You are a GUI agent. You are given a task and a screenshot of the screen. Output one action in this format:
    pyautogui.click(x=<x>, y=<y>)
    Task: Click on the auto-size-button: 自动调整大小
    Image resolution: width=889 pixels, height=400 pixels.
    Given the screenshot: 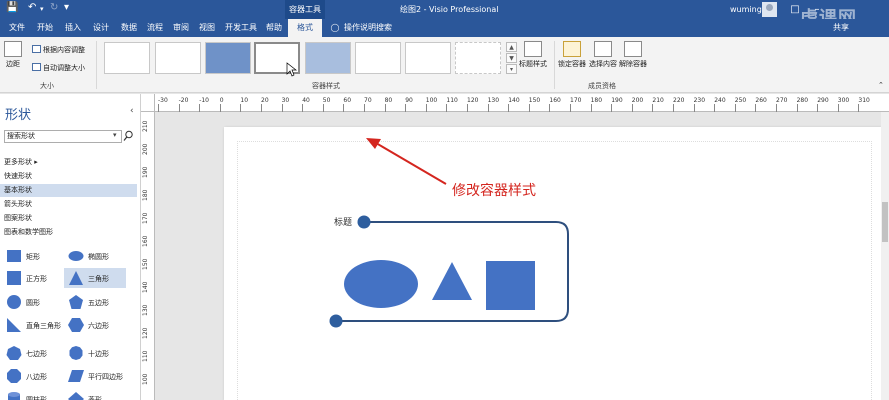 What is the action you would take?
    pyautogui.click(x=58, y=68)
    